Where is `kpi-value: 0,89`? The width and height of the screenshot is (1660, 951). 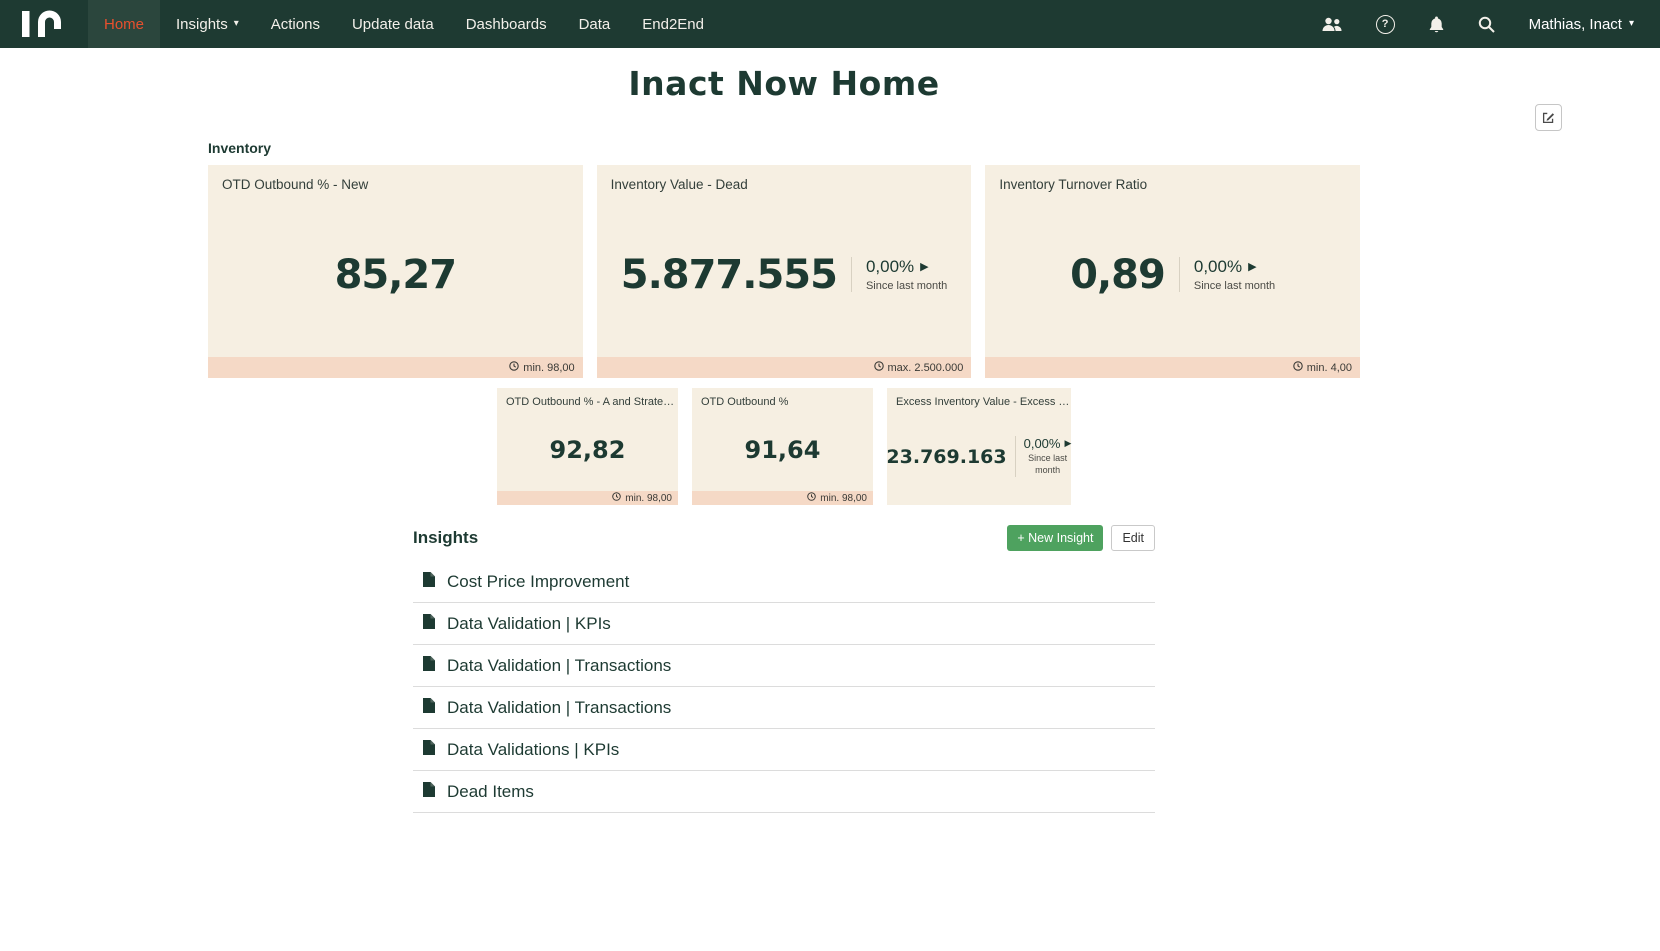
kpi-value: 0,89 is located at coordinates (1118, 274).